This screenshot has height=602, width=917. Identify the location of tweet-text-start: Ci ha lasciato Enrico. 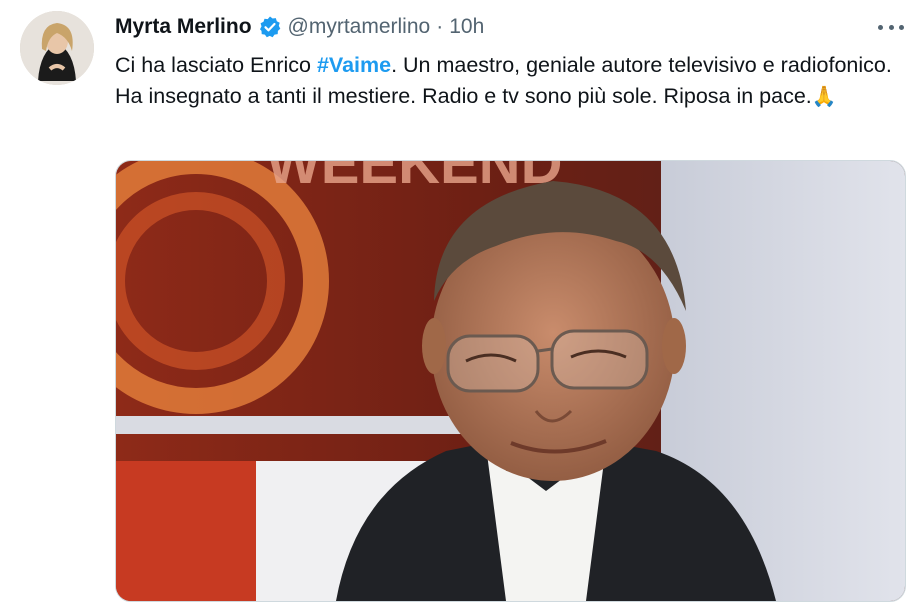
(216, 65).